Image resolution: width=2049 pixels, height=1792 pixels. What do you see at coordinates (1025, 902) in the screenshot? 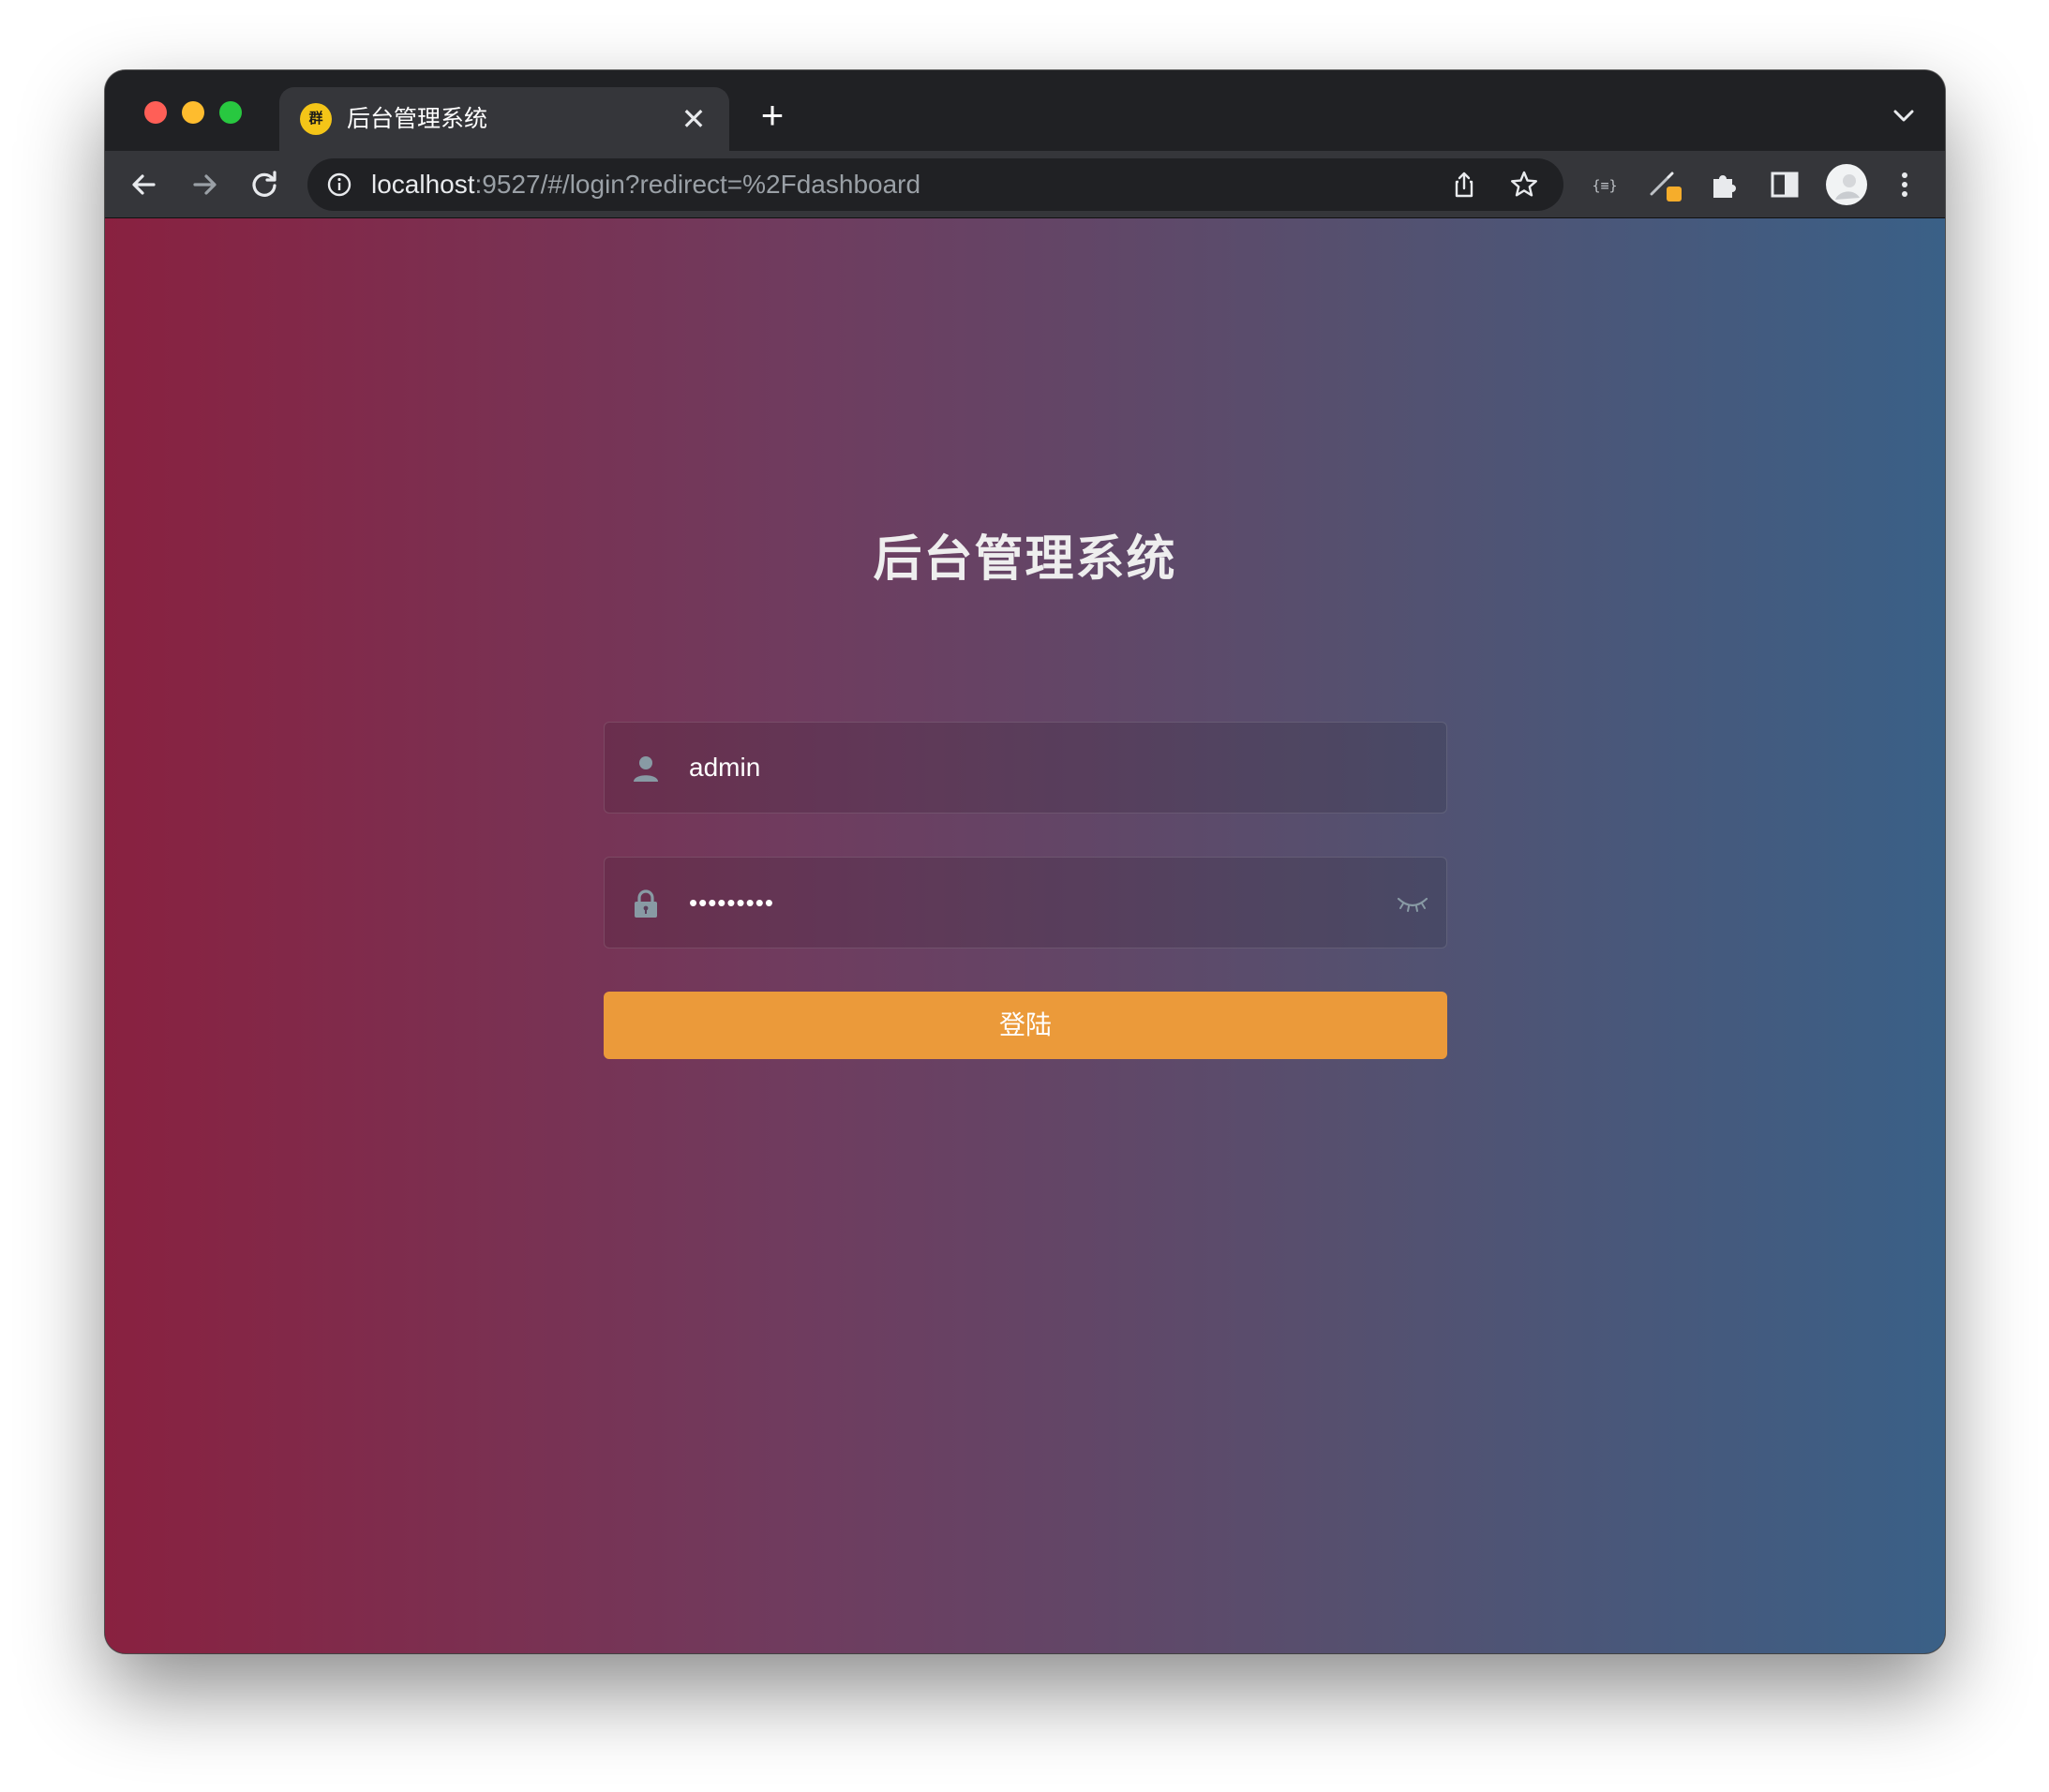
I see `password-field: •••••••••` at bounding box center [1025, 902].